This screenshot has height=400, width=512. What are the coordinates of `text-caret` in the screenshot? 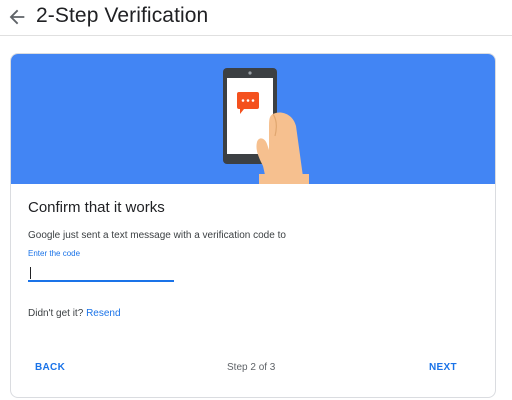 It's located at (30, 273).